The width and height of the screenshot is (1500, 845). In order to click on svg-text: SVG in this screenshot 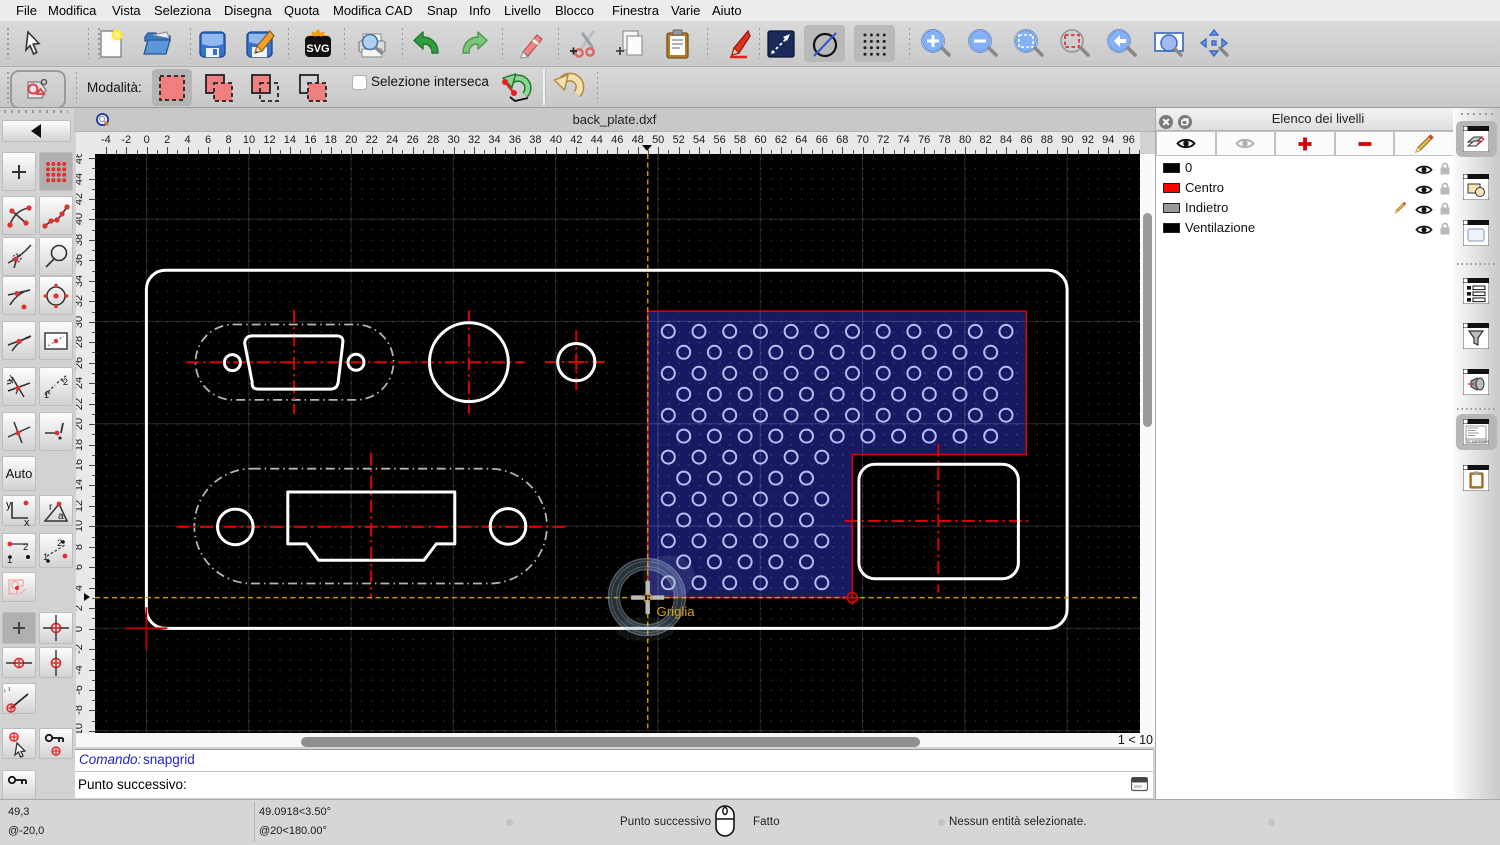, I will do `click(317, 49)`.